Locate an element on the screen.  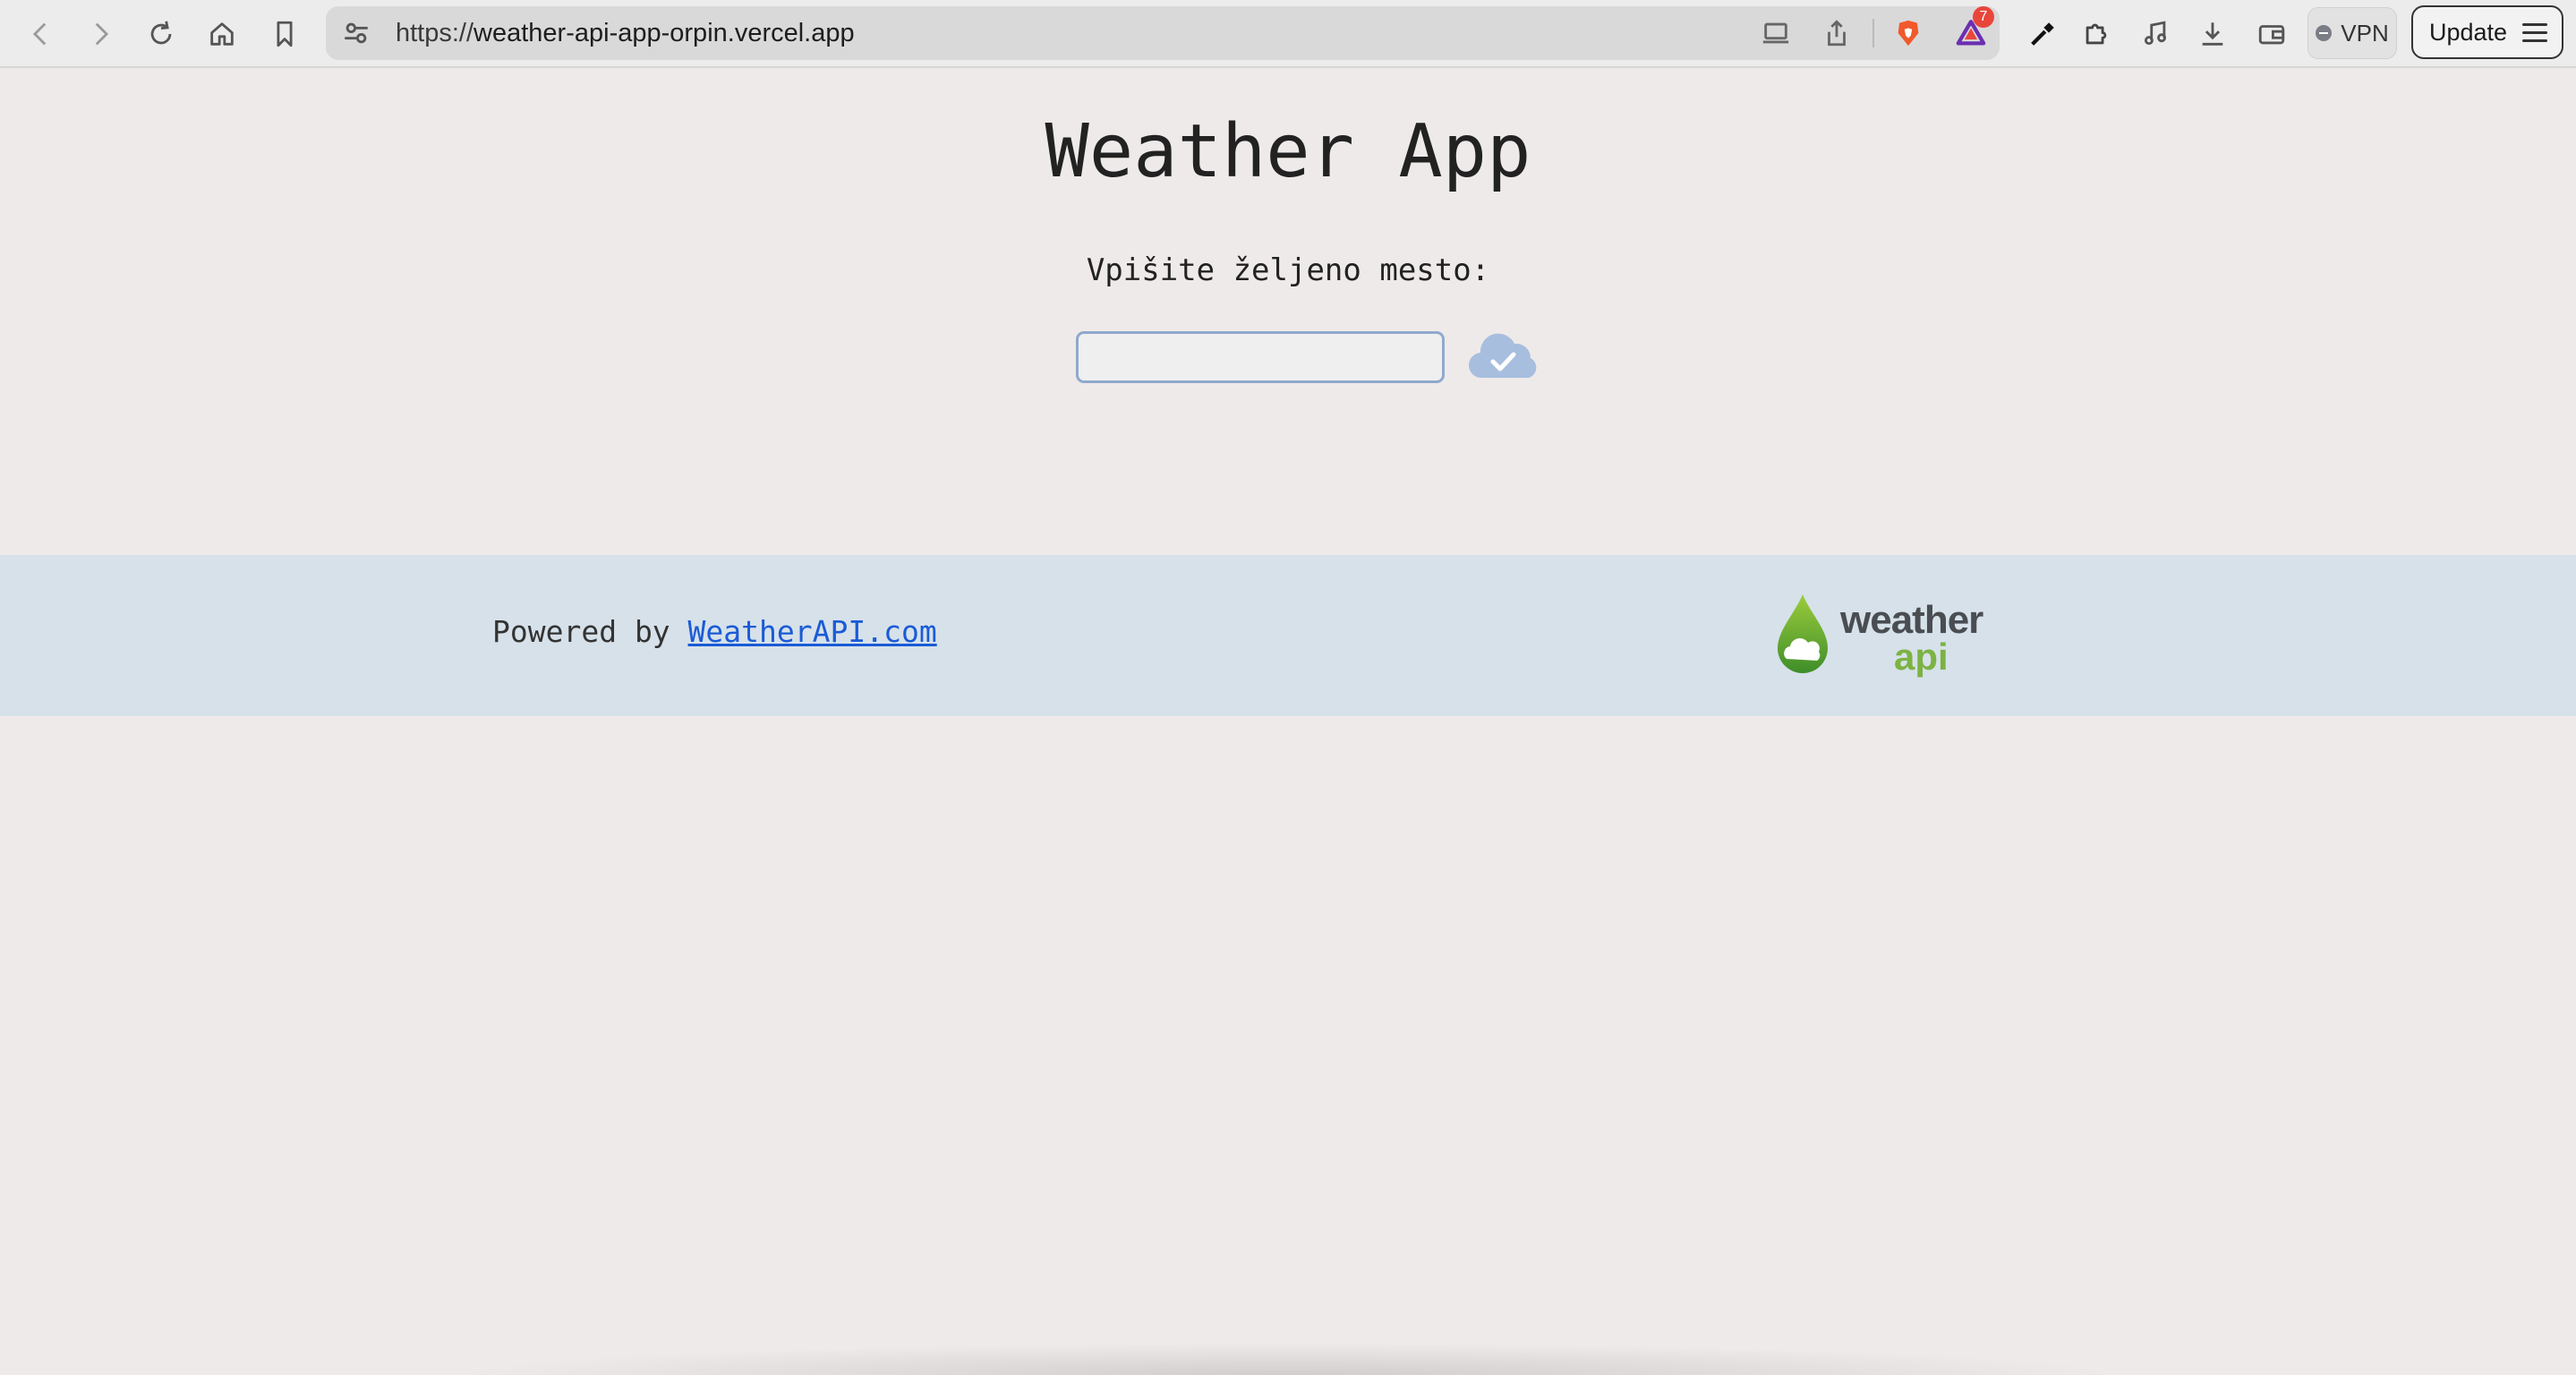
cloud-check-icon is located at coordinates (1502, 356).